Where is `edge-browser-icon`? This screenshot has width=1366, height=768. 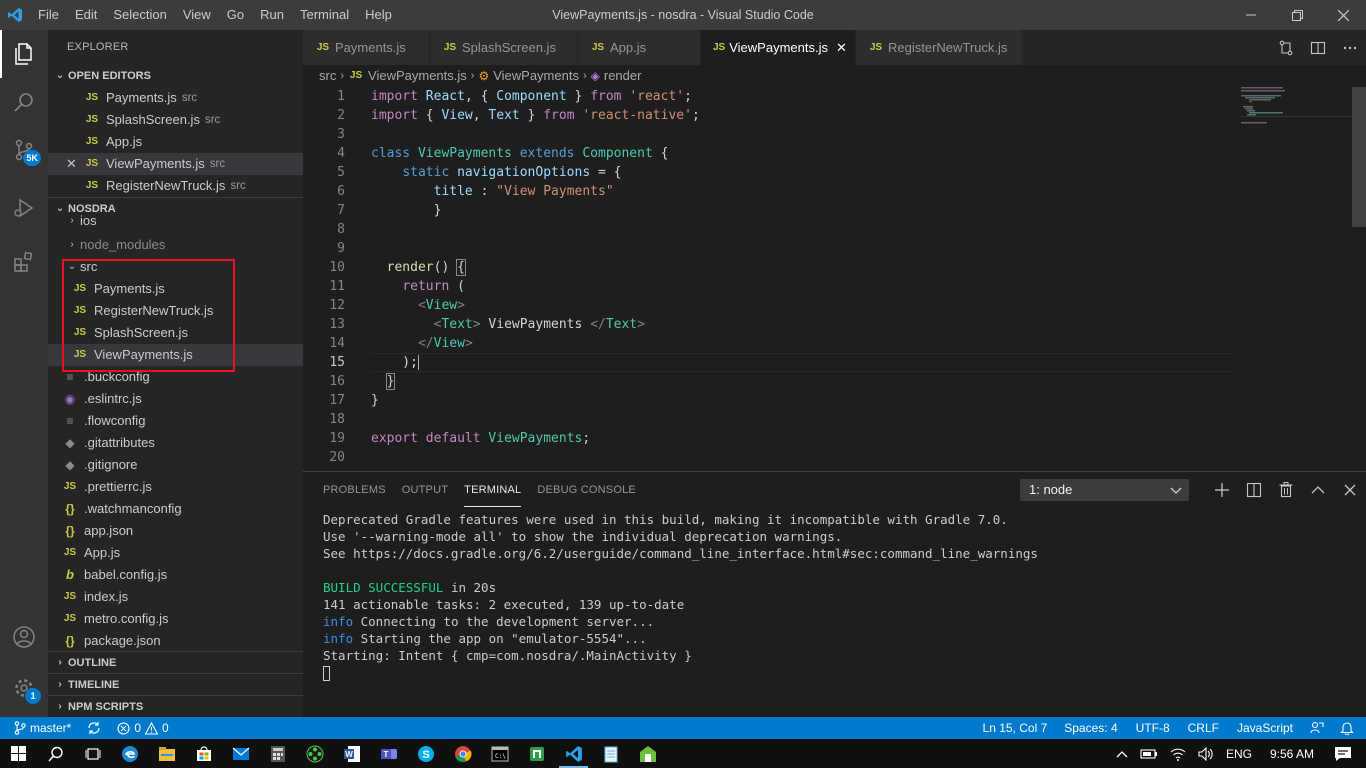 edge-browser-icon is located at coordinates (129, 753).